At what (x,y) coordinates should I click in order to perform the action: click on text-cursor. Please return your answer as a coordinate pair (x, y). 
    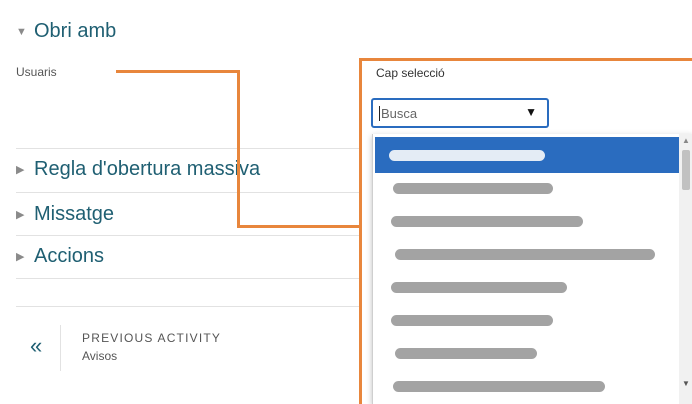
    Looking at the image, I should click on (379, 113).